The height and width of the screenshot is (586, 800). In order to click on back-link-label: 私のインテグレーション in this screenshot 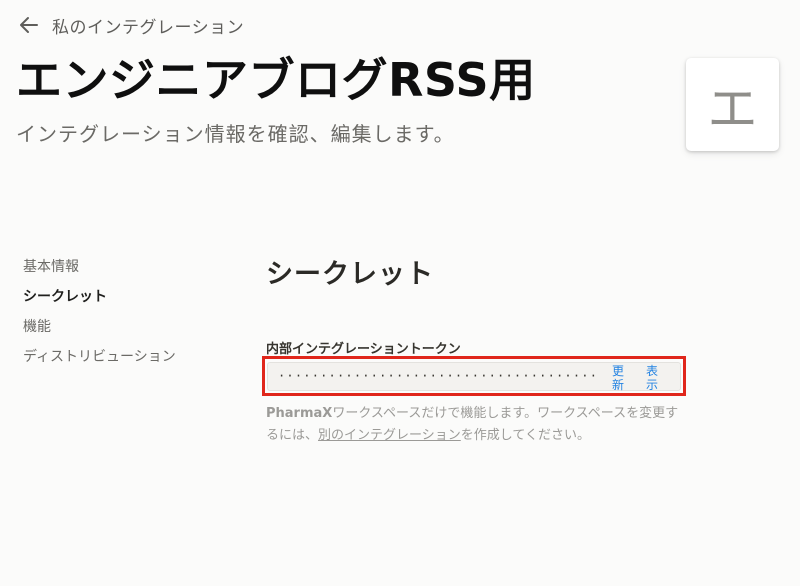, I will do `click(148, 25)`.